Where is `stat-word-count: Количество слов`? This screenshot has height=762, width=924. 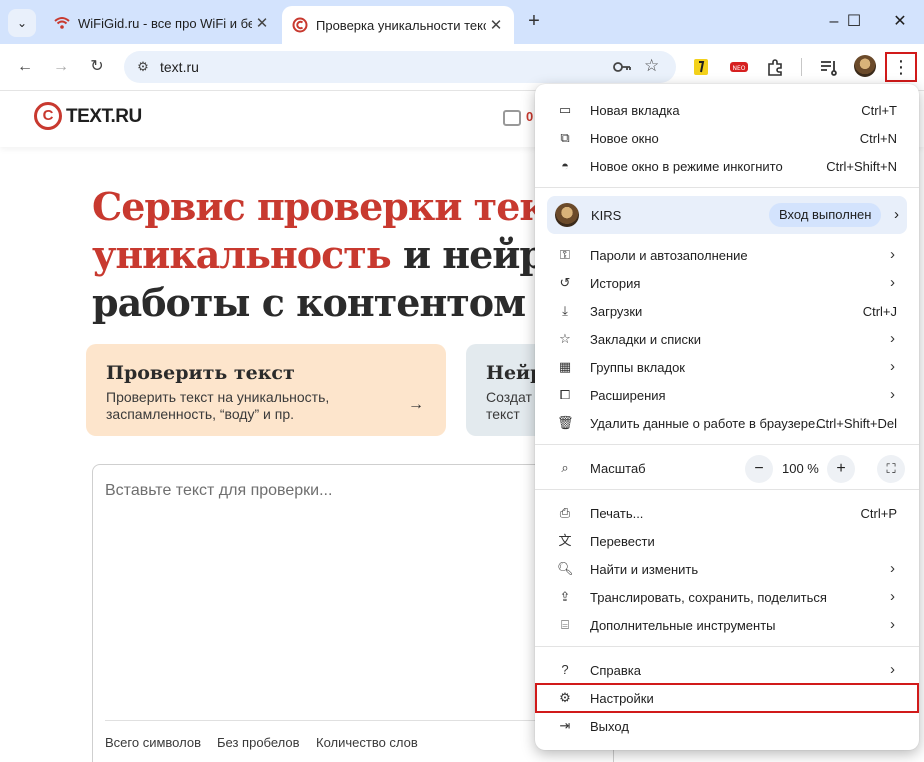 stat-word-count: Количество слов is located at coordinates (367, 742).